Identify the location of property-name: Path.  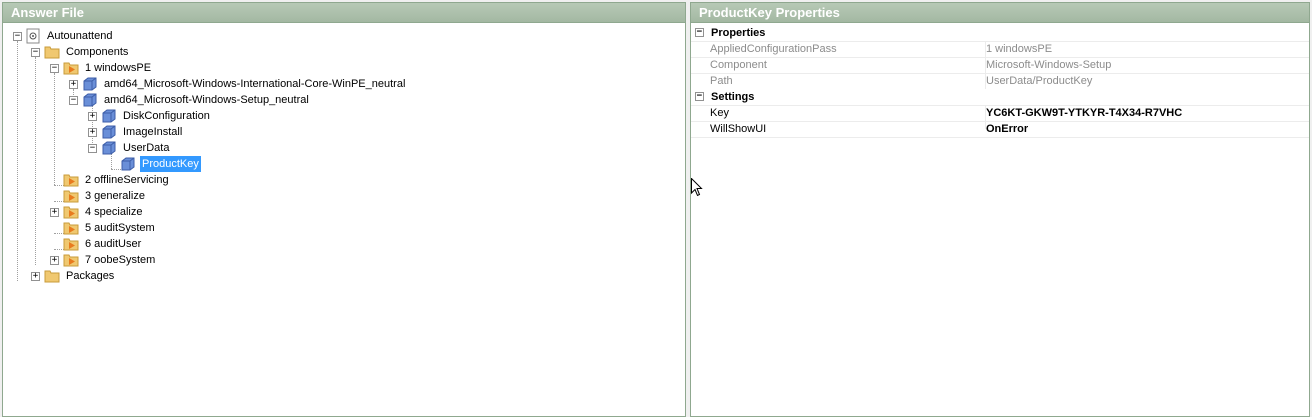
(721, 81).